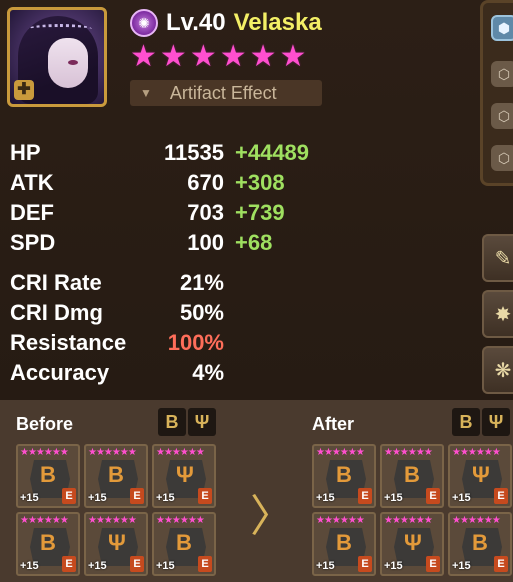 The image size is (513, 582). What do you see at coordinates (502, 158) in the screenshot?
I see `side-tab-4: ⬡` at bounding box center [502, 158].